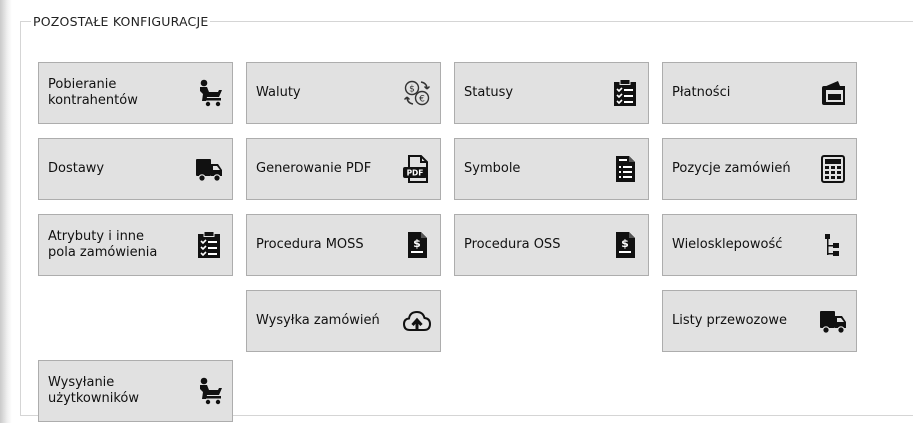 This screenshot has height=423, width=917. I want to click on listy-przewozowe-button: Listy przewozowe, so click(759, 321).